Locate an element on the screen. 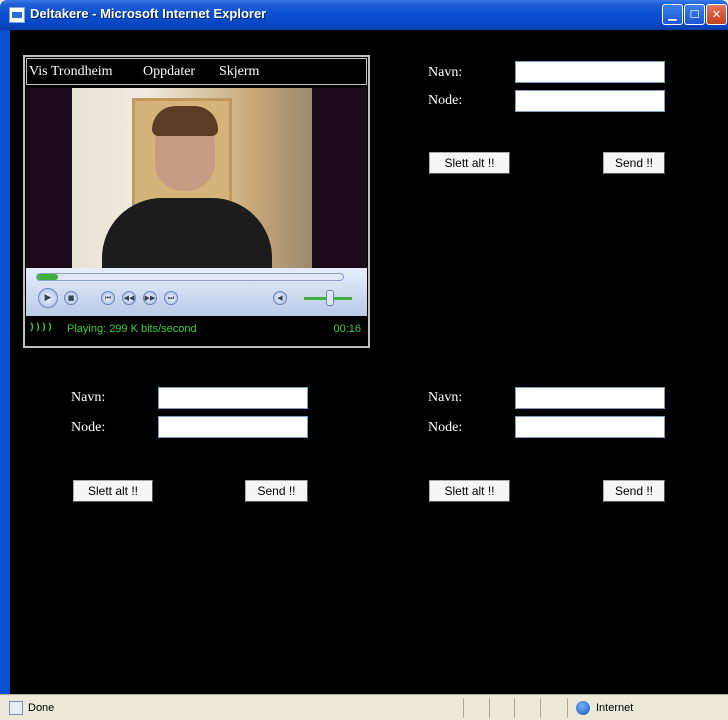  player-status-line: )))) Playing: 299 K bits/second 00:16 is located at coordinates (196, 330).